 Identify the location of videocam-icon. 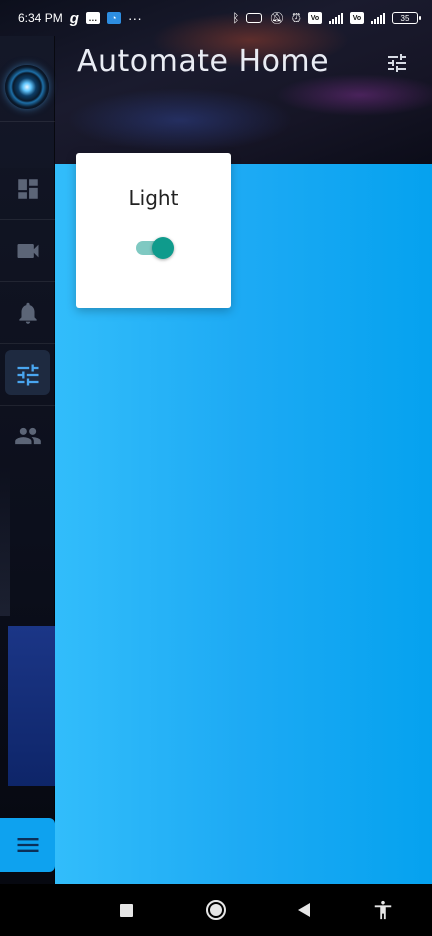
(27, 251).